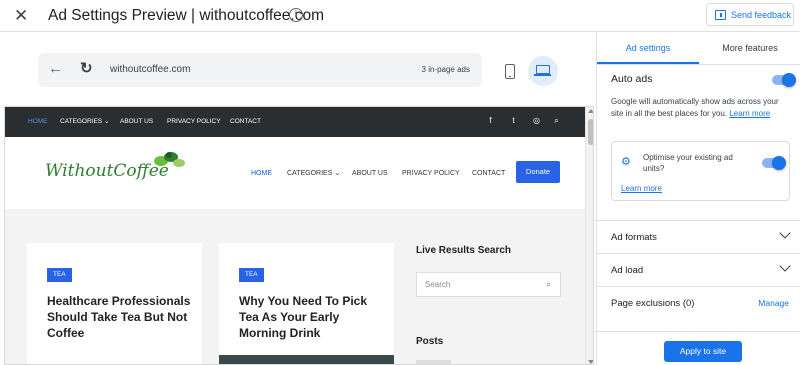  What do you see at coordinates (749, 48) in the screenshot?
I see `tab-more-features: More features` at bounding box center [749, 48].